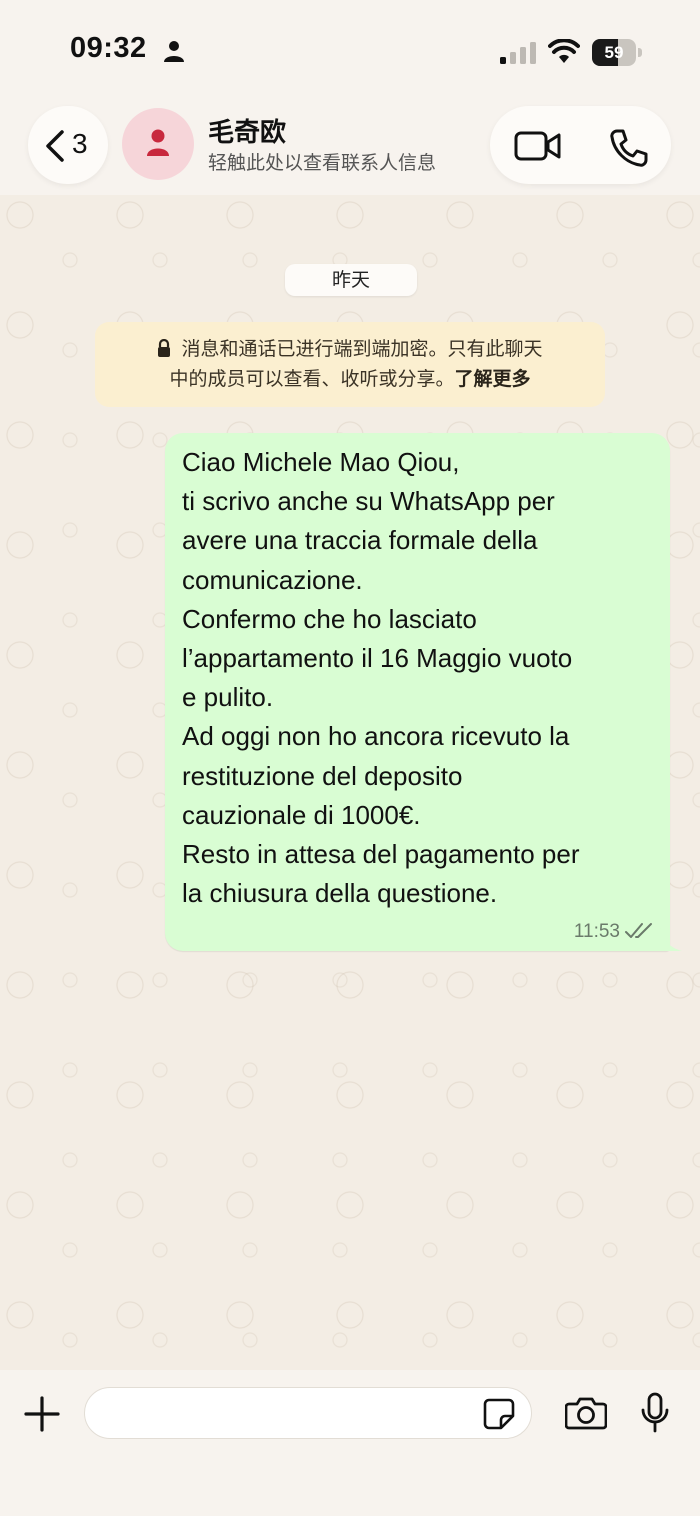 The image size is (700, 1516). What do you see at coordinates (340, 893) in the screenshot?
I see `message-text-line: la chiusura della questione.` at bounding box center [340, 893].